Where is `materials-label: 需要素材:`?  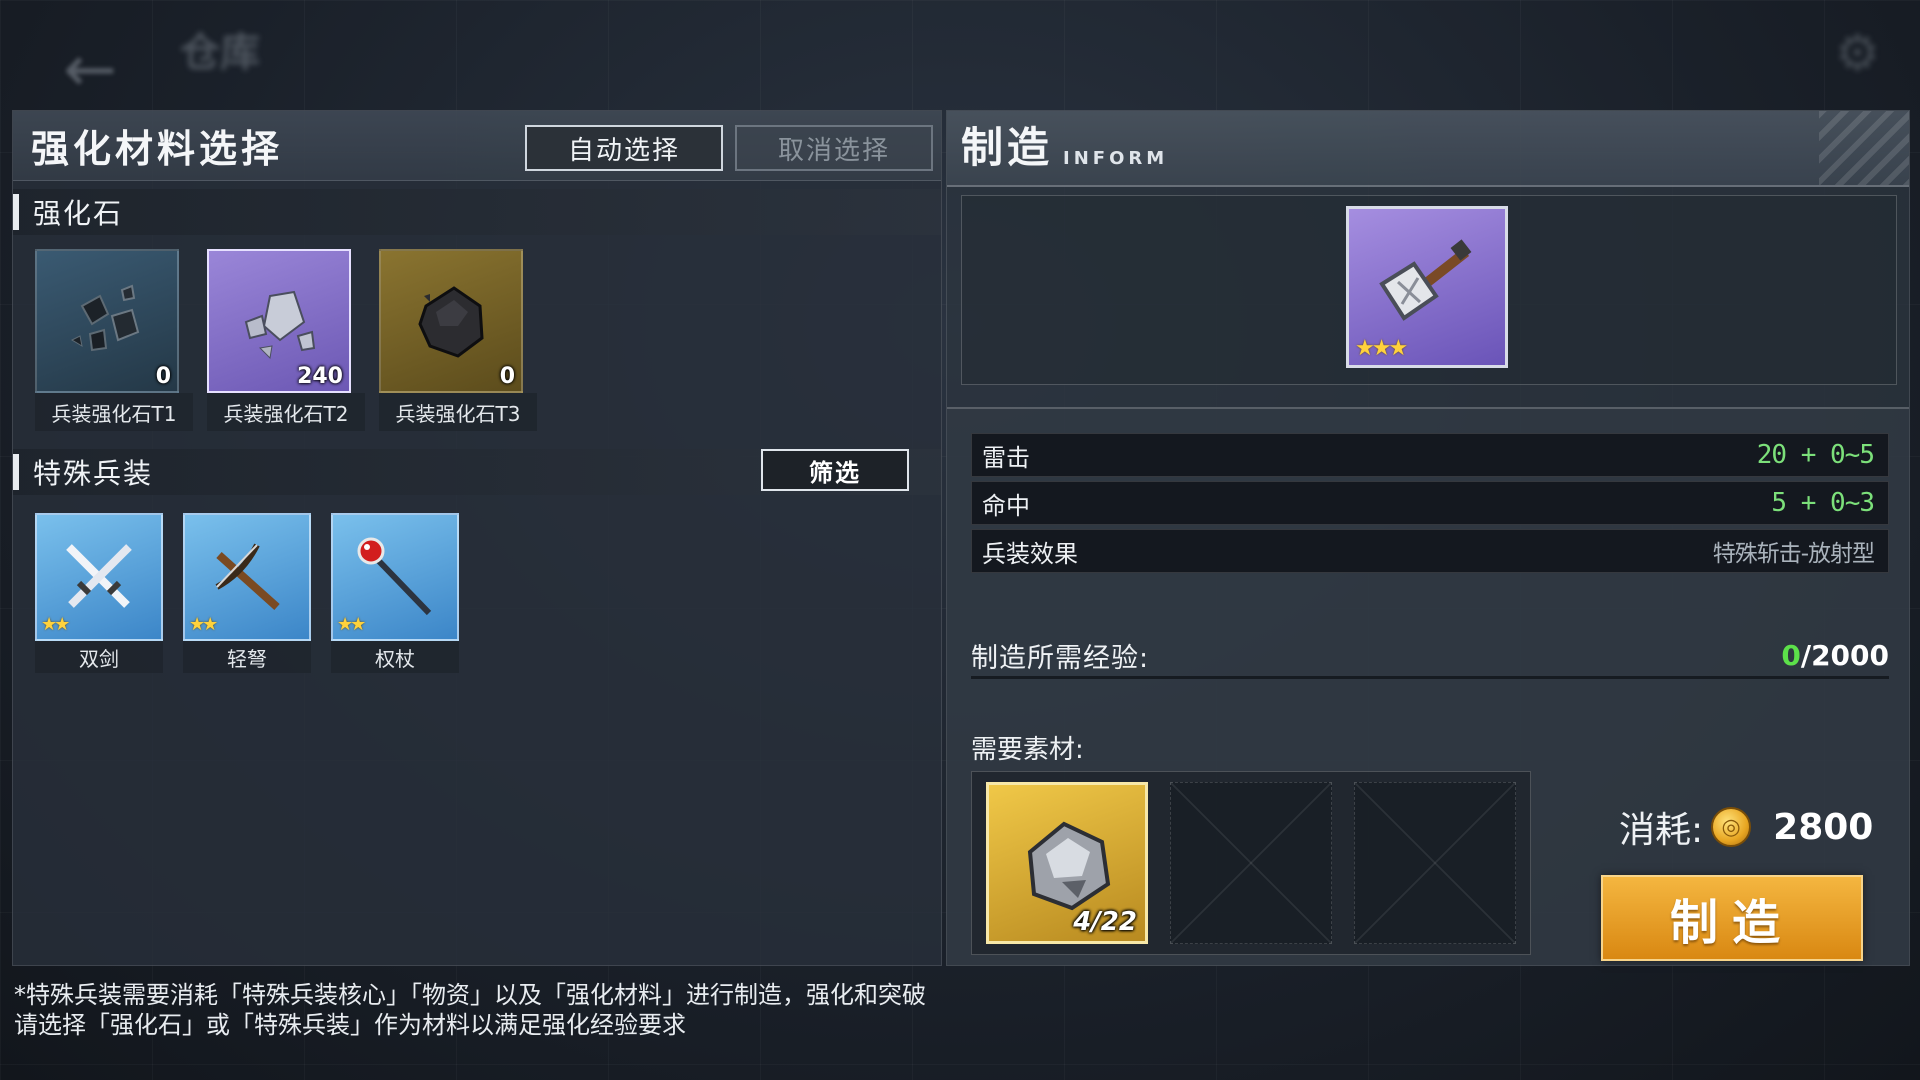
materials-label: 需要素材: is located at coordinates (1027, 750).